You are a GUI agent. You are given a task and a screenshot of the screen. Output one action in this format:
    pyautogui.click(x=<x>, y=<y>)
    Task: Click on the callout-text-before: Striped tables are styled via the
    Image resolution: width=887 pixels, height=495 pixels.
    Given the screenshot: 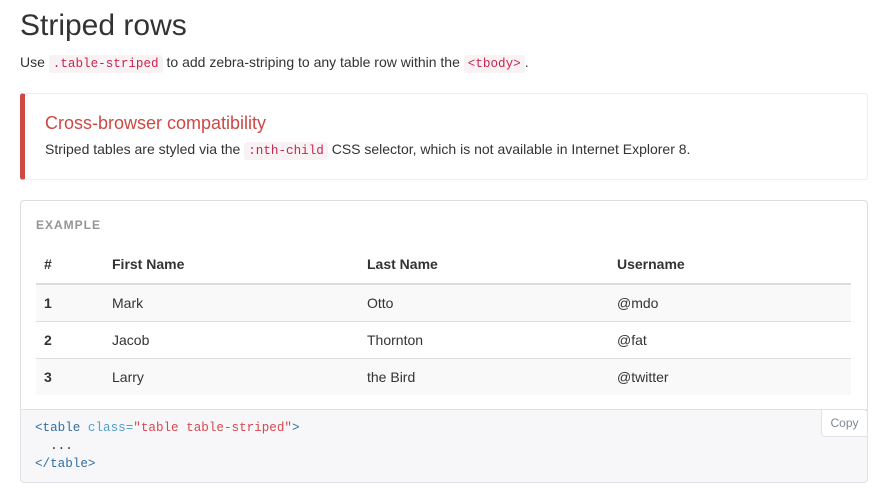 What is the action you would take?
    pyautogui.click(x=145, y=149)
    